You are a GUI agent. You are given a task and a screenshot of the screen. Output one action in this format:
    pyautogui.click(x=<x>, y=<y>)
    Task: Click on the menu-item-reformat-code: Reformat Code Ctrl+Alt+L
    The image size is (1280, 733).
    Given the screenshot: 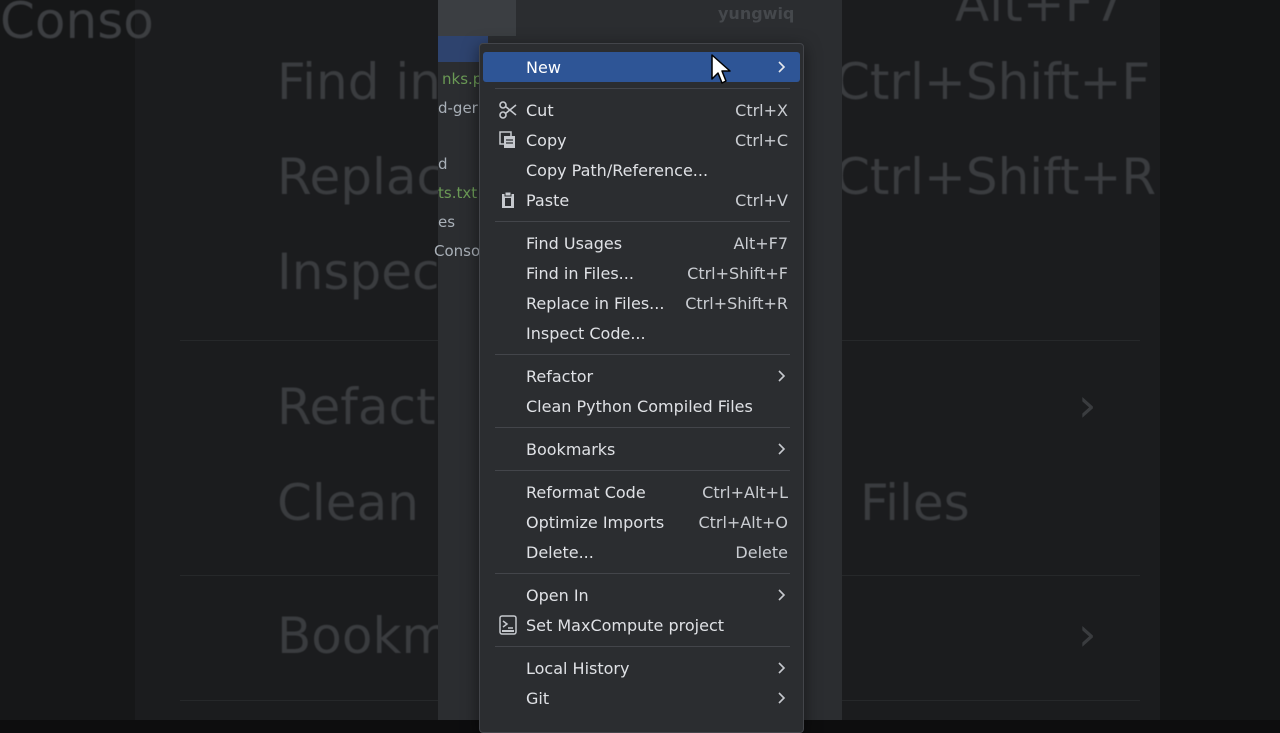 What is the action you would take?
    pyautogui.click(x=641, y=492)
    